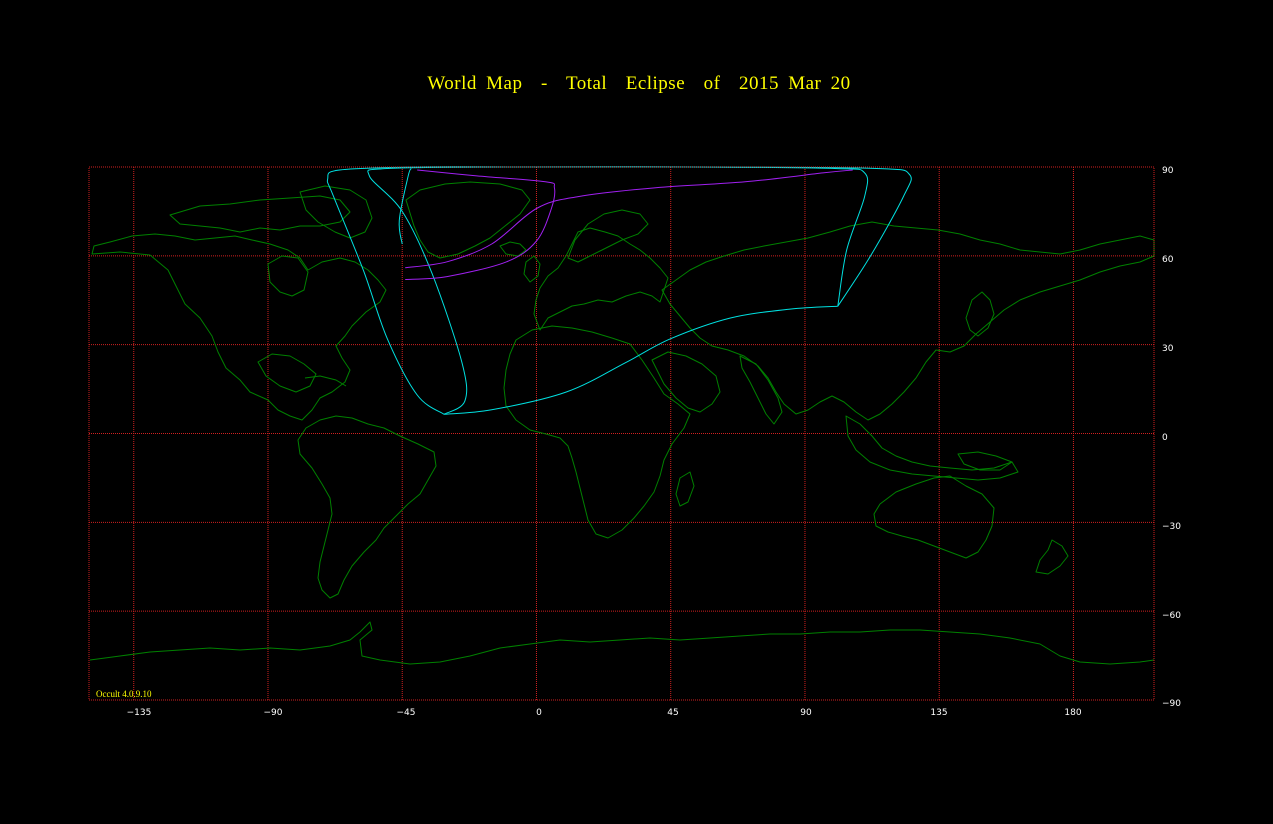  Describe the element at coordinates (539, 713) in the screenshot. I see `lon-tick-label: 0` at that location.